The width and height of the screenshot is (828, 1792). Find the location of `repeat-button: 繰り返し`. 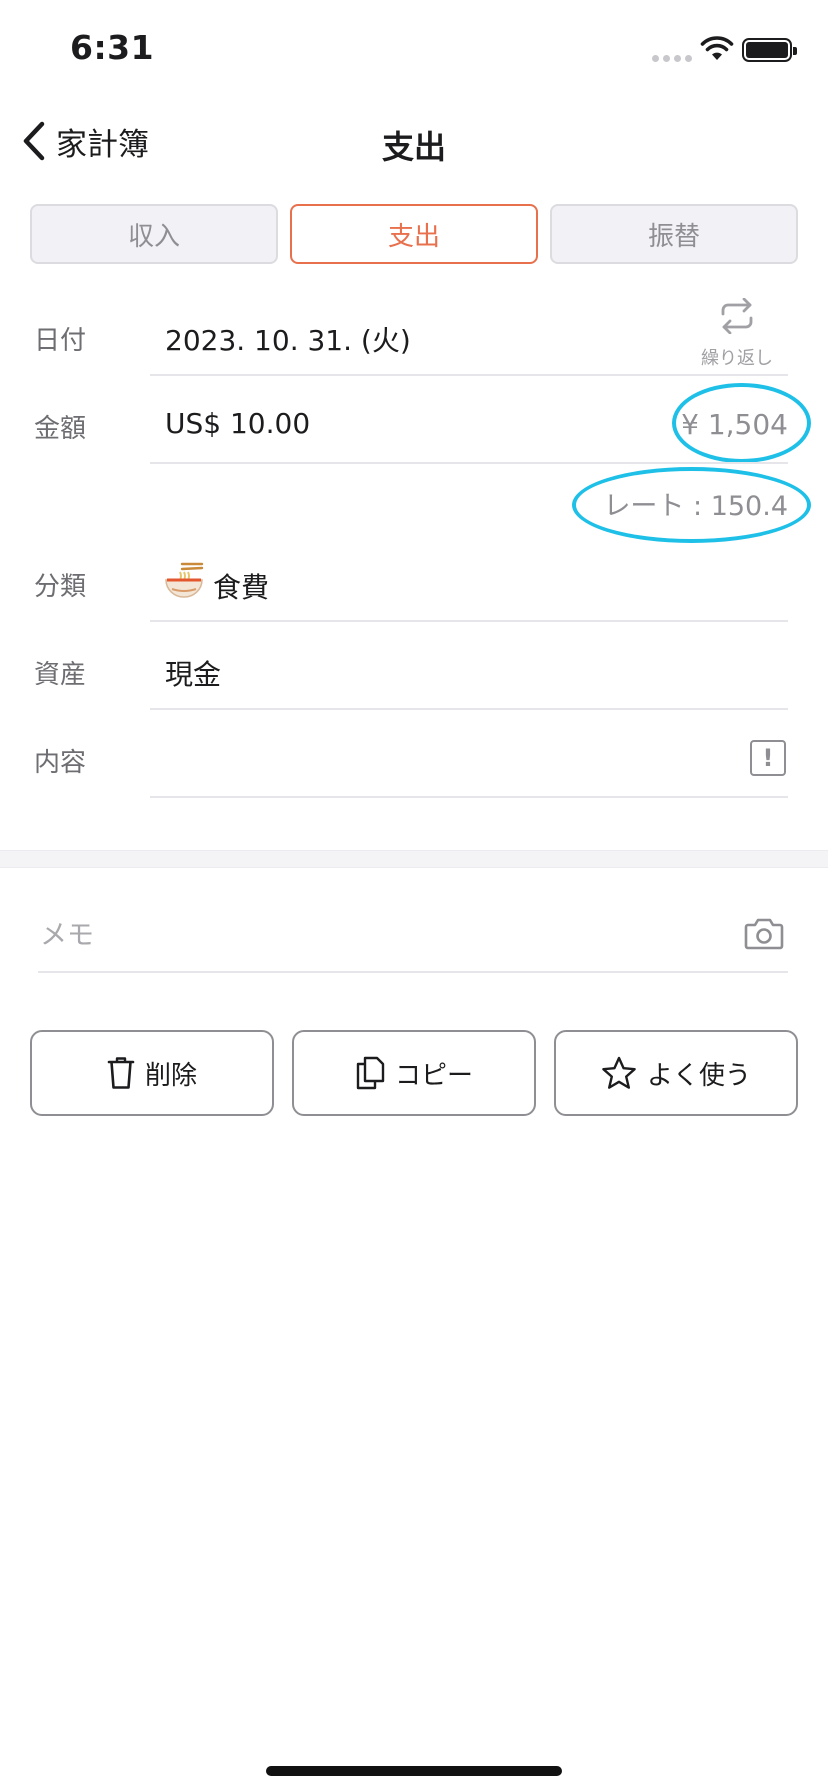

repeat-button: 繰り返し is located at coordinates (737, 333).